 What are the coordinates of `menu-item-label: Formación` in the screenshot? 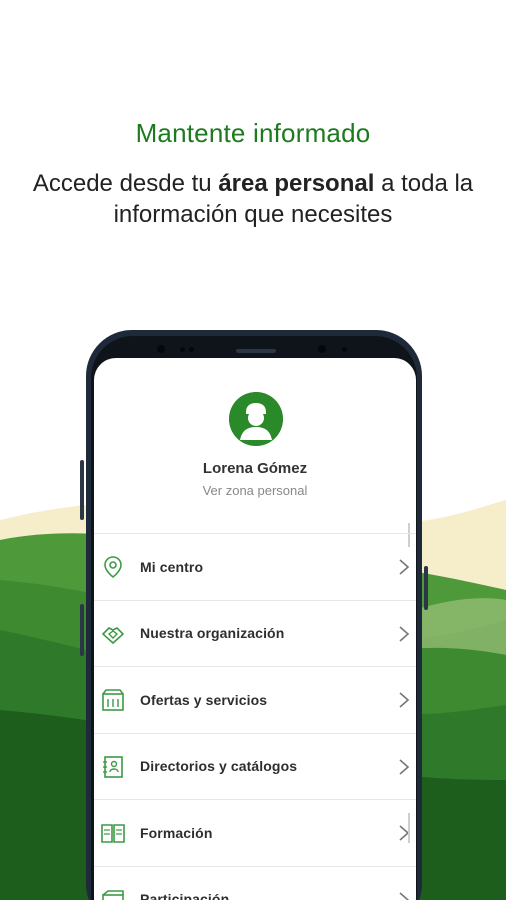 It's located at (176, 832).